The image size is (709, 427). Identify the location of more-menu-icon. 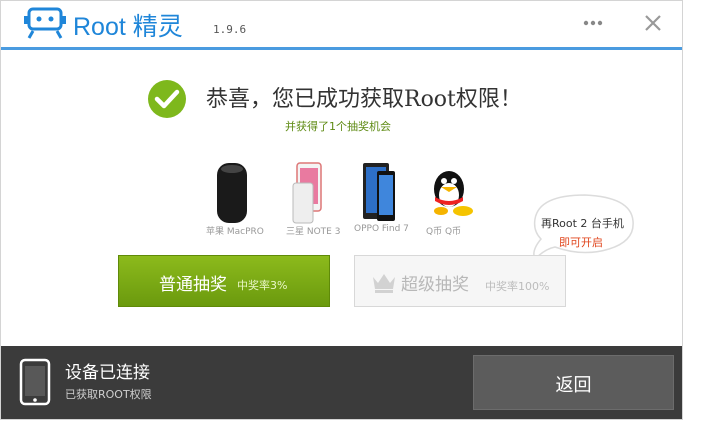
(593, 23).